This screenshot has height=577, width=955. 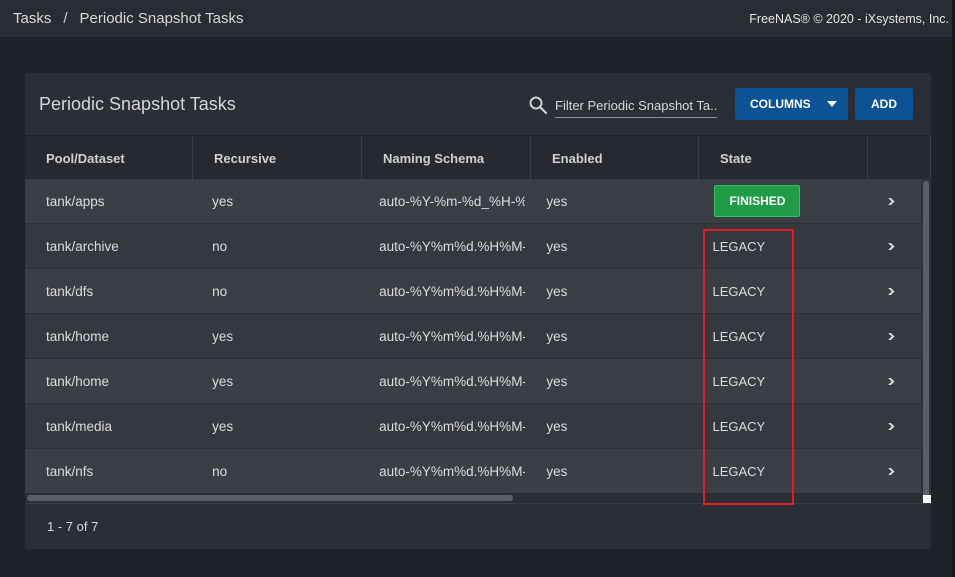 What do you see at coordinates (780, 104) in the screenshot?
I see `columns-button-label: COLUMNS` at bounding box center [780, 104].